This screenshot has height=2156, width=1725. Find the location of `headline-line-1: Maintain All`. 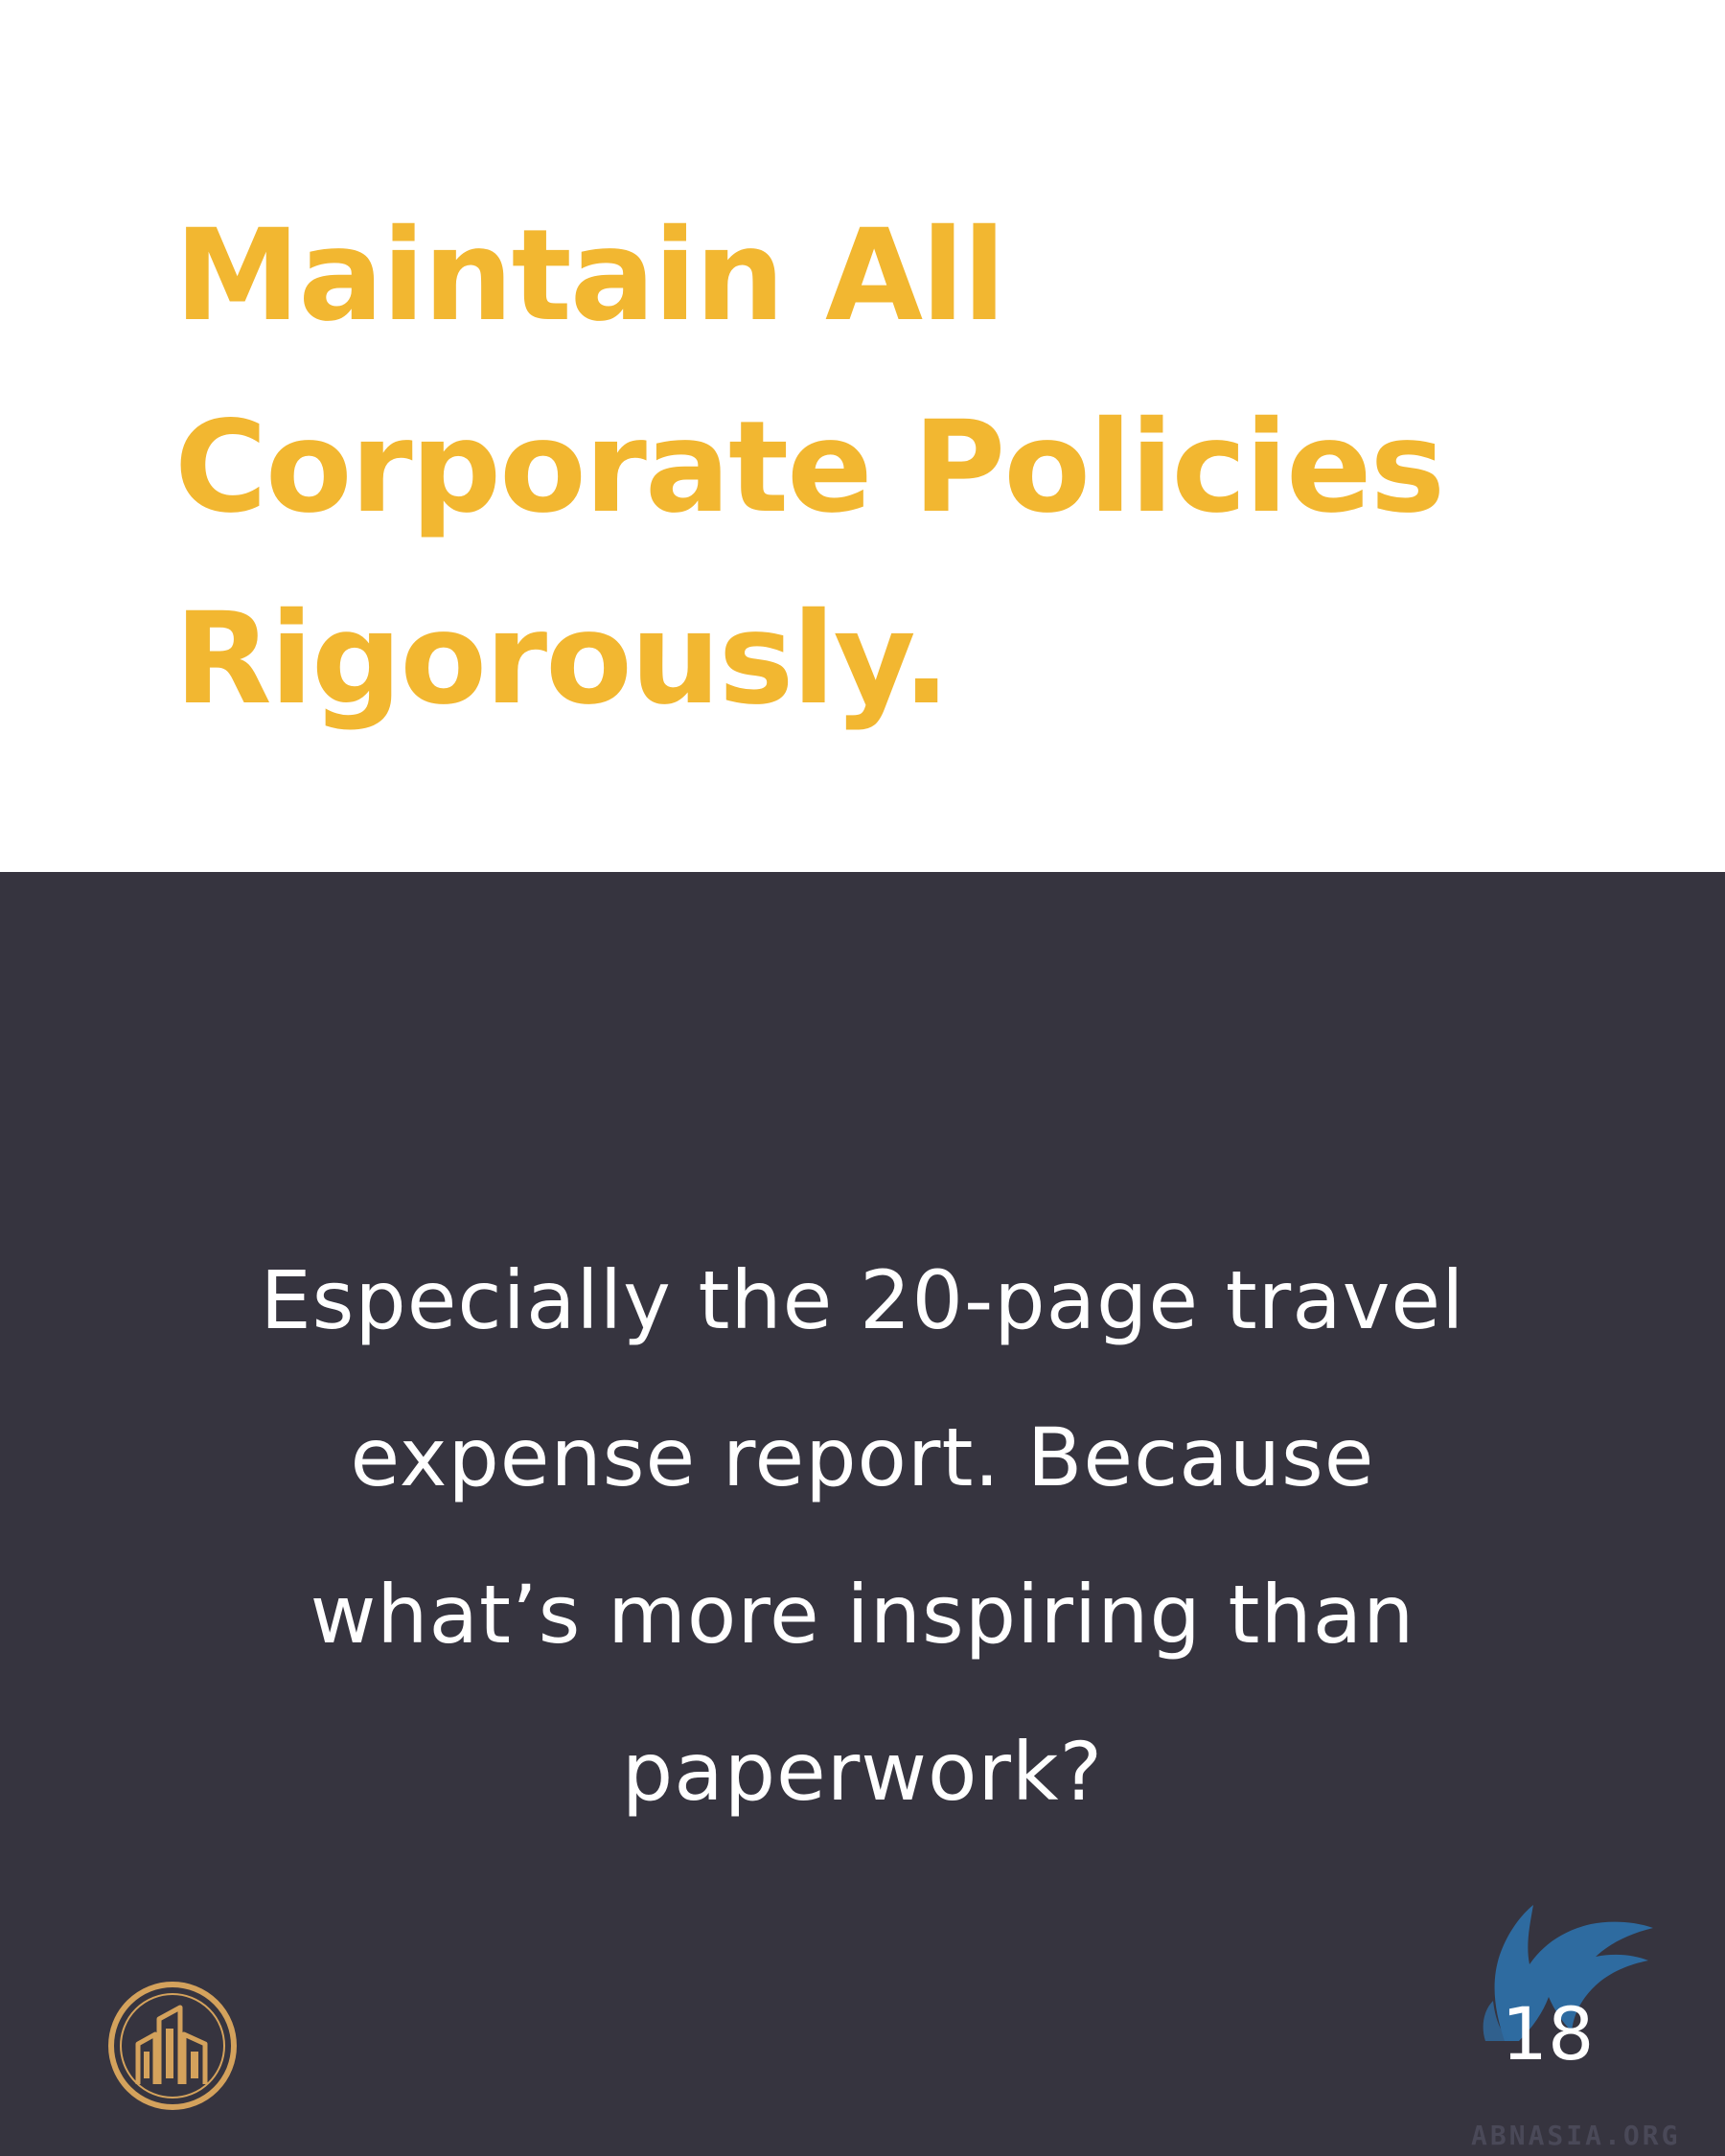

headline-line-1: Maintain All is located at coordinates (590, 276).